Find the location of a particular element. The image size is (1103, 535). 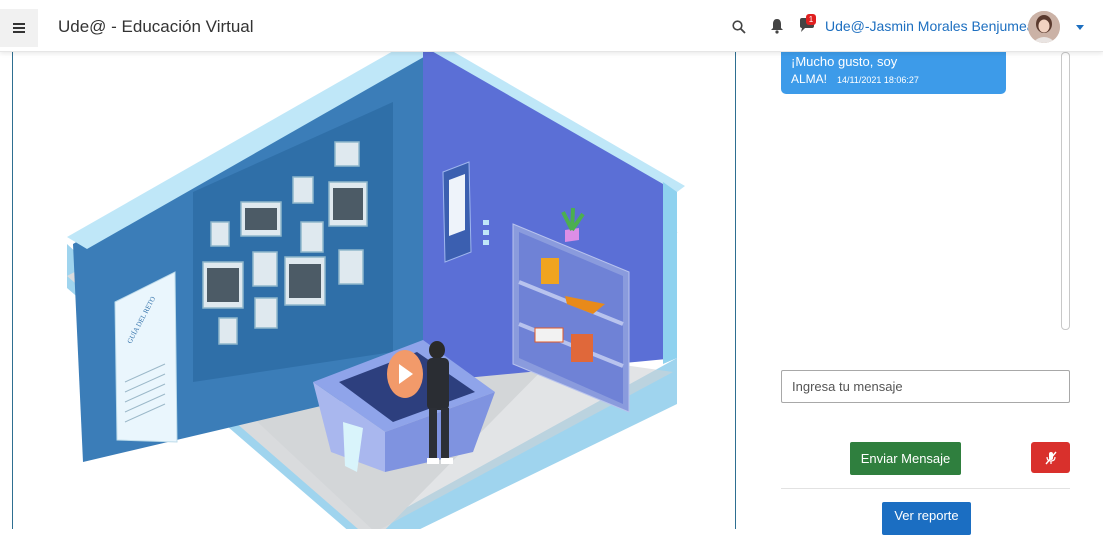

view-report-button: Ver reporte is located at coordinates (926, 518).